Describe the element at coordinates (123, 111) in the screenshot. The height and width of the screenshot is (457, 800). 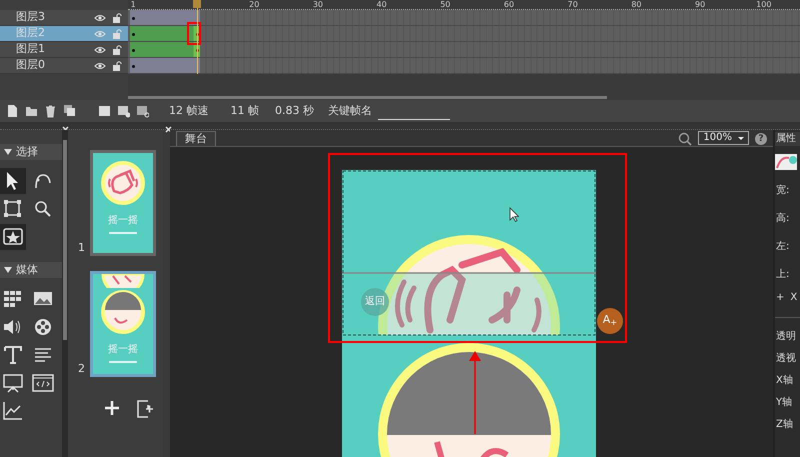
I see `add-frame-icon` at that location.